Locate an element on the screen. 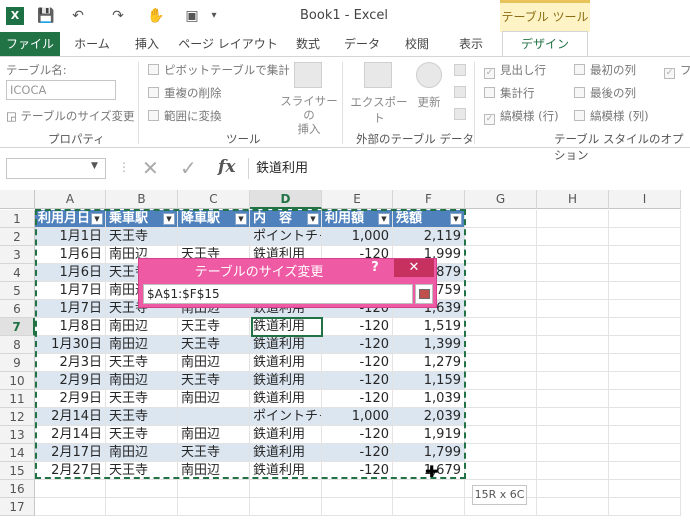 The height and width of the screenshot is (520, 690). table-header-cell: 利用額 ▼ is located at coordinates (357, 219).